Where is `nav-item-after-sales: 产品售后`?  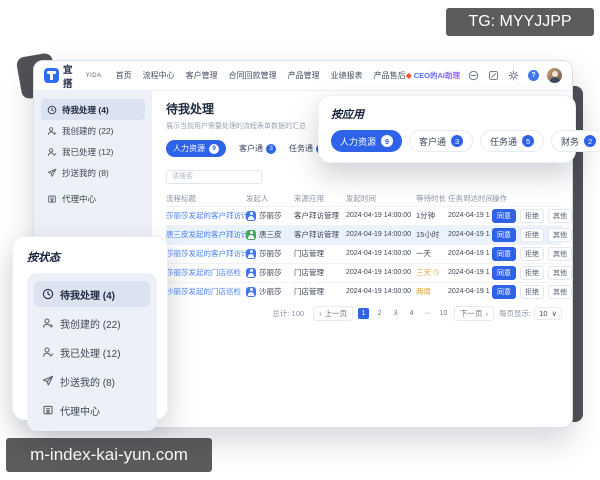
nav-item-after-sales: 产品售后 is located at coordinates (390, 75).